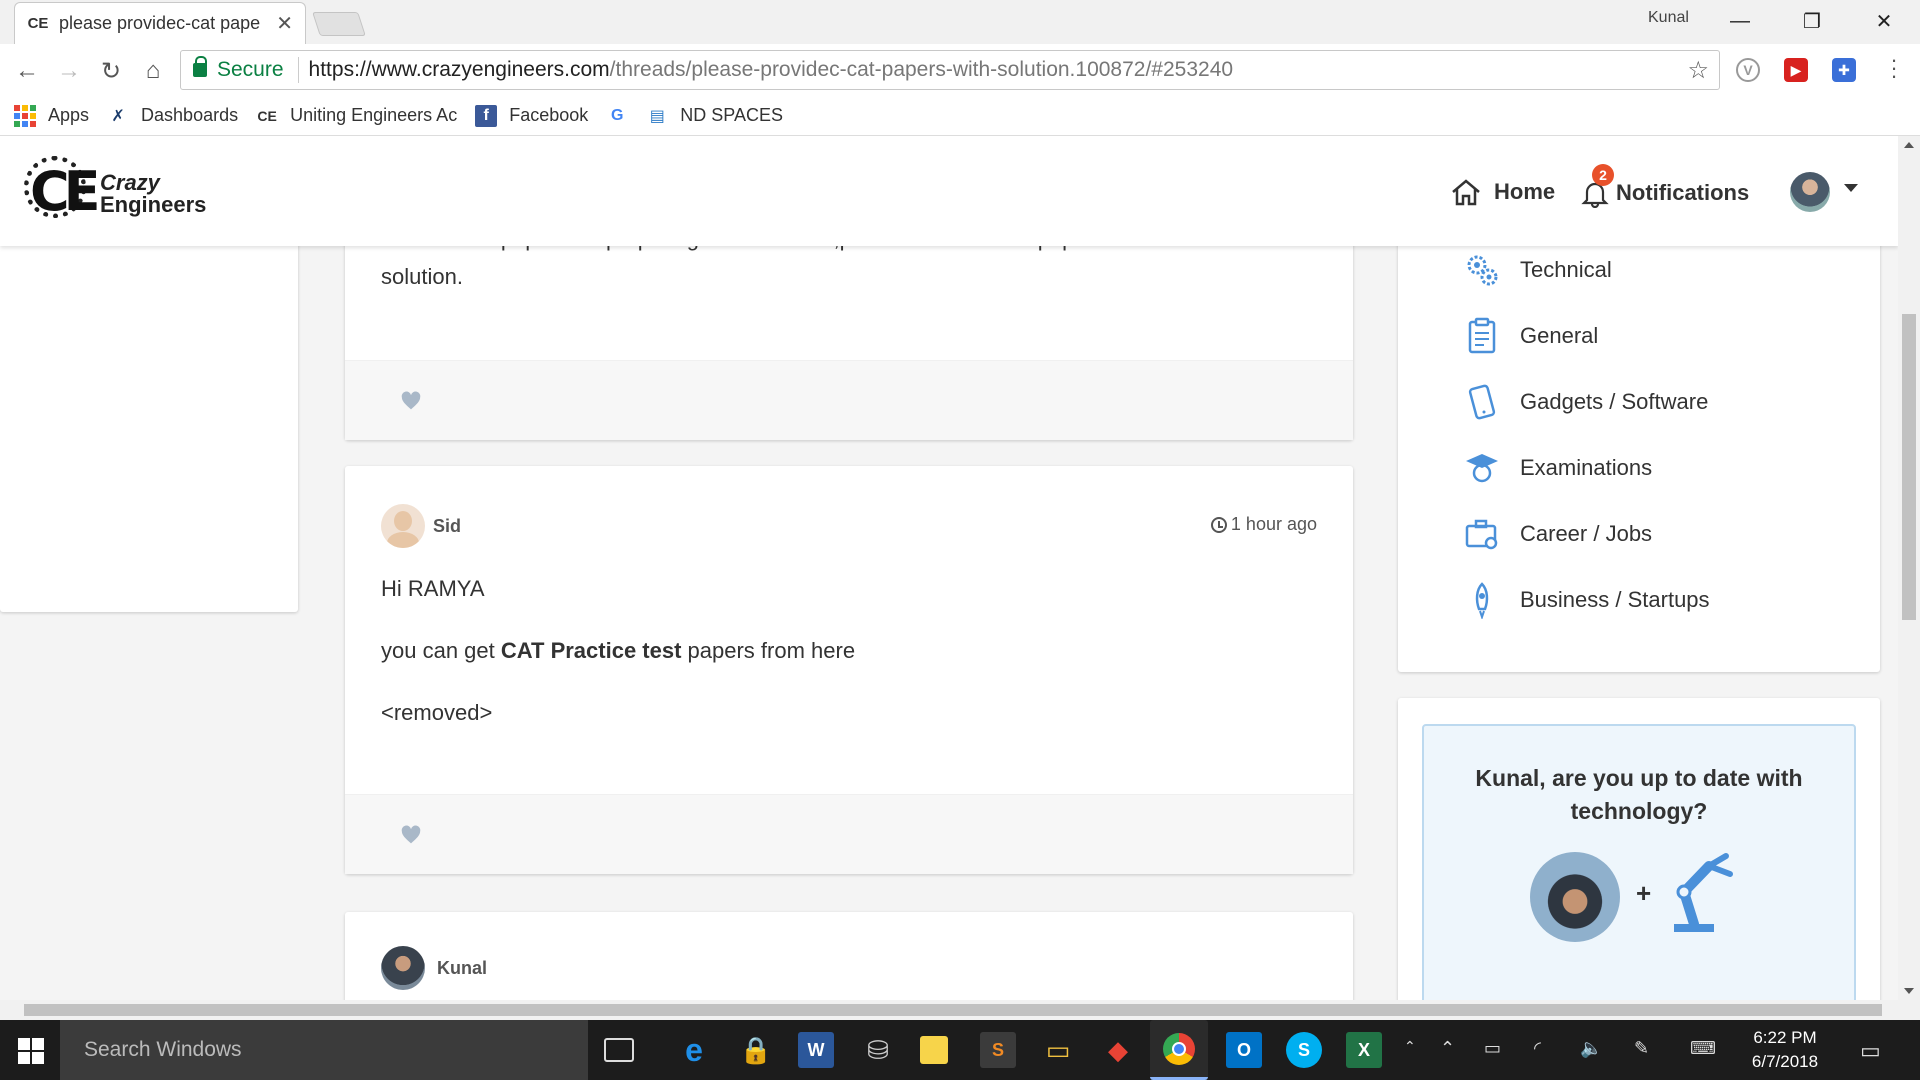 This screenshot has height=1080, width=1920. What do you see at coordinates (250, 69) in the screenshot?
I see `secure-label: Secure` at bounding box center [250, 69].